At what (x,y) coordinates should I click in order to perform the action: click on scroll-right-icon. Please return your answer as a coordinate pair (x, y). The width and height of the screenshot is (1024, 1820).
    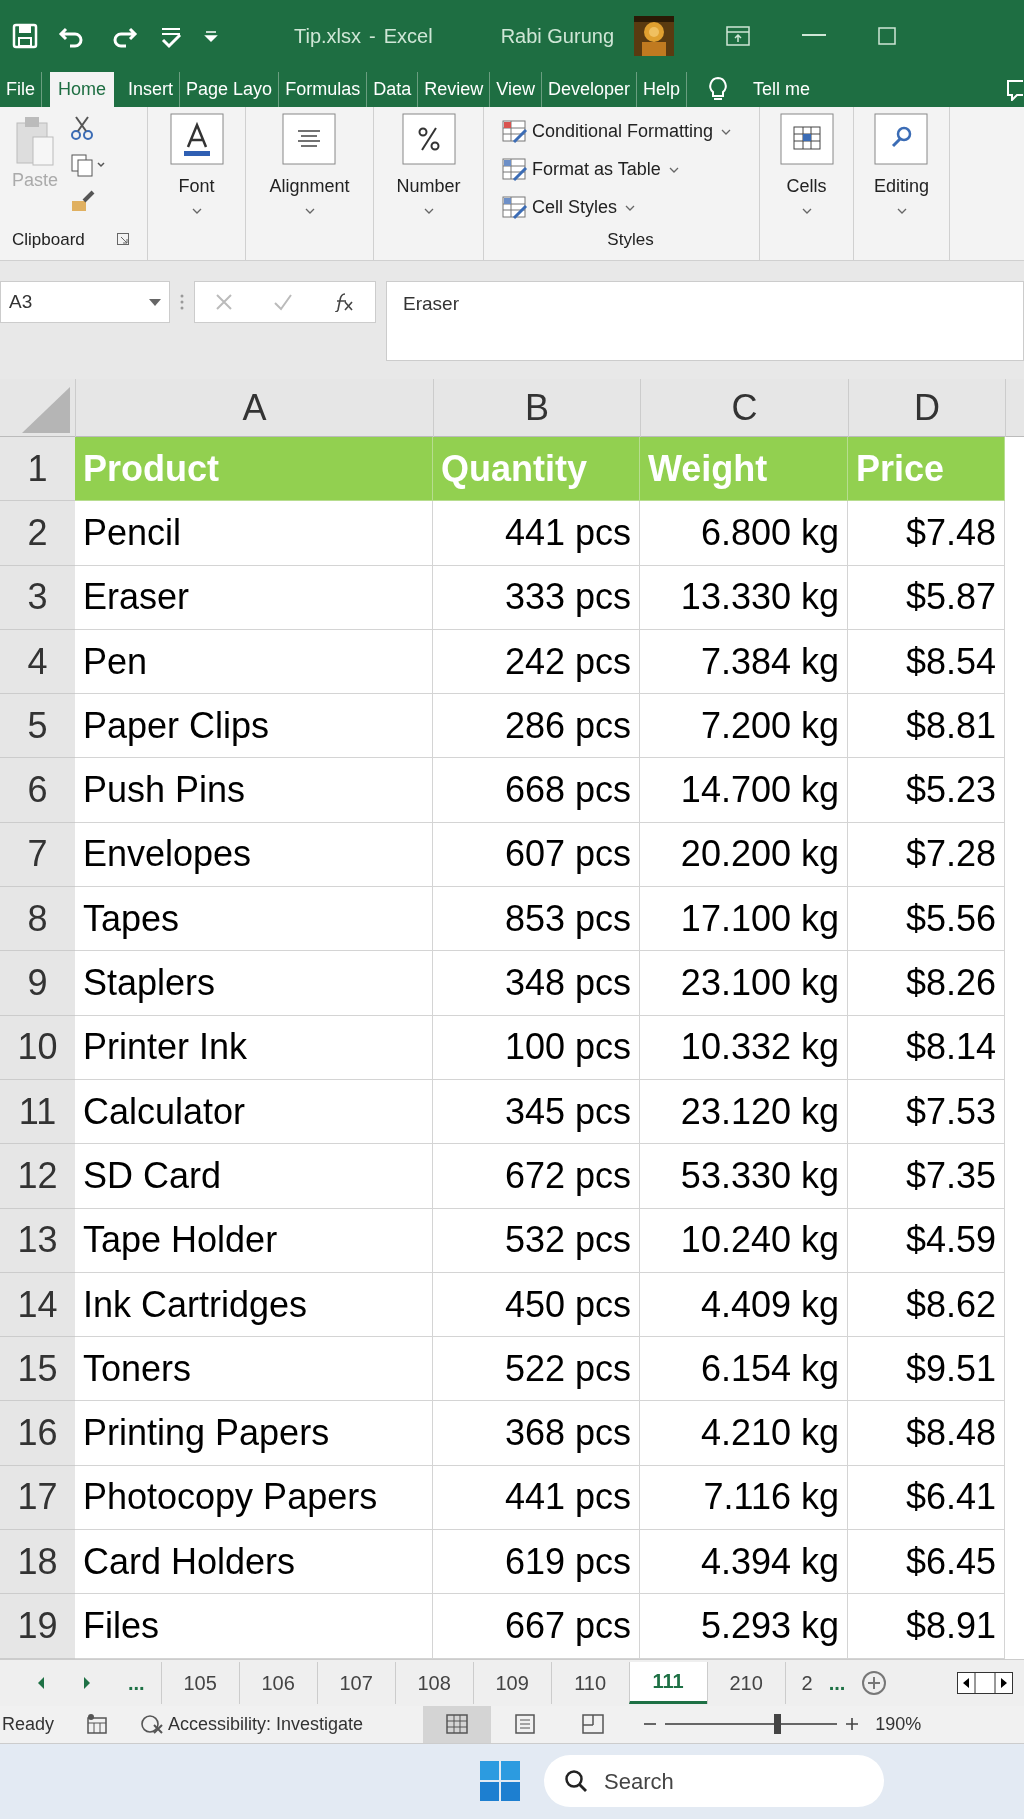
    Looking at the image, I should click on (87, 1682).